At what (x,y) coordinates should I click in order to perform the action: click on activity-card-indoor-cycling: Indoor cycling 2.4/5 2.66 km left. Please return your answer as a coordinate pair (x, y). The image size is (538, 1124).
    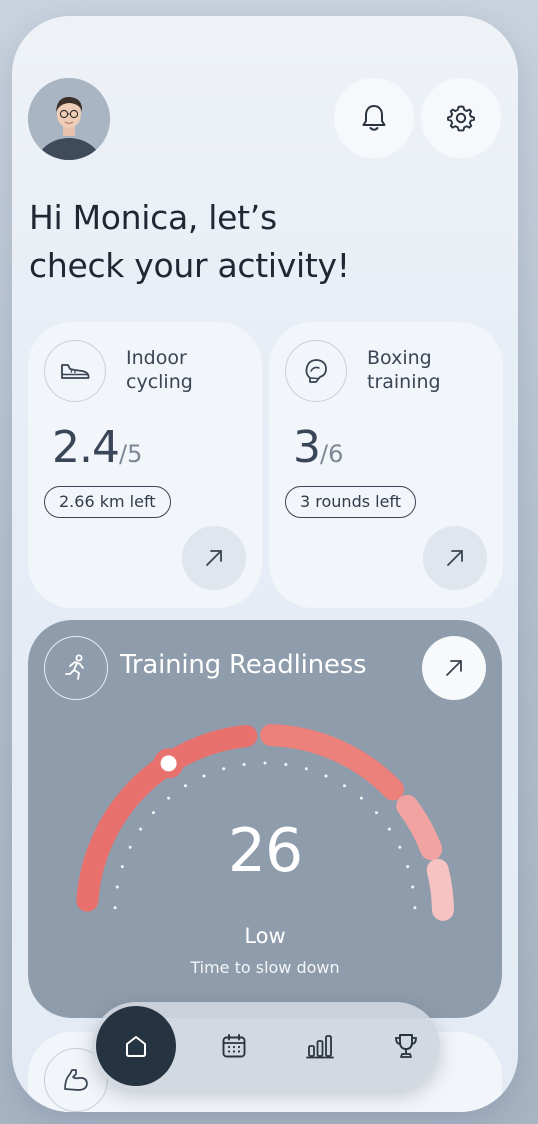
    Looking at the image, I should click on (145, 465).